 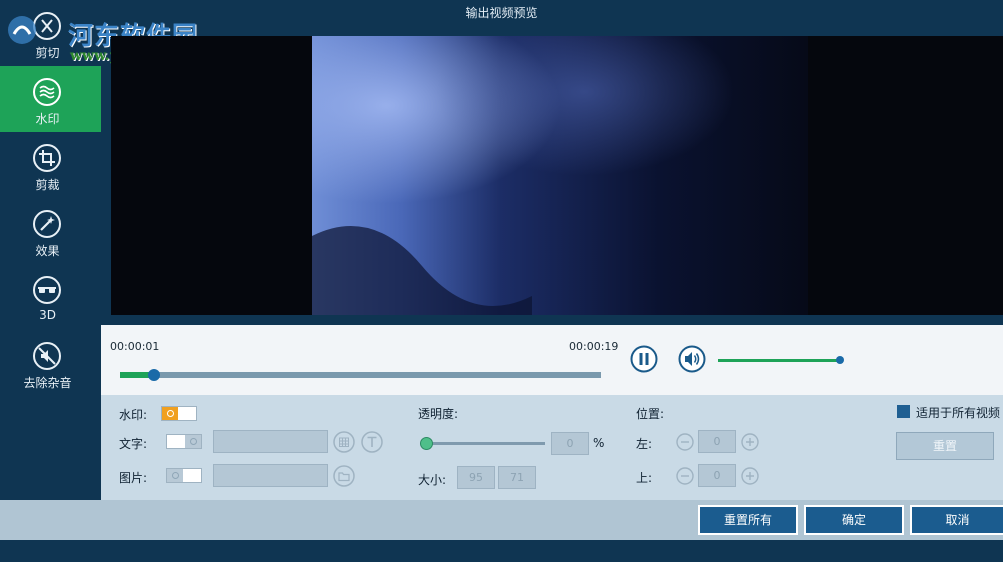 What do you see at coordinates (482, 443) in the screenshot?
I see `opacity-slider` at bounding box center [482, 443].